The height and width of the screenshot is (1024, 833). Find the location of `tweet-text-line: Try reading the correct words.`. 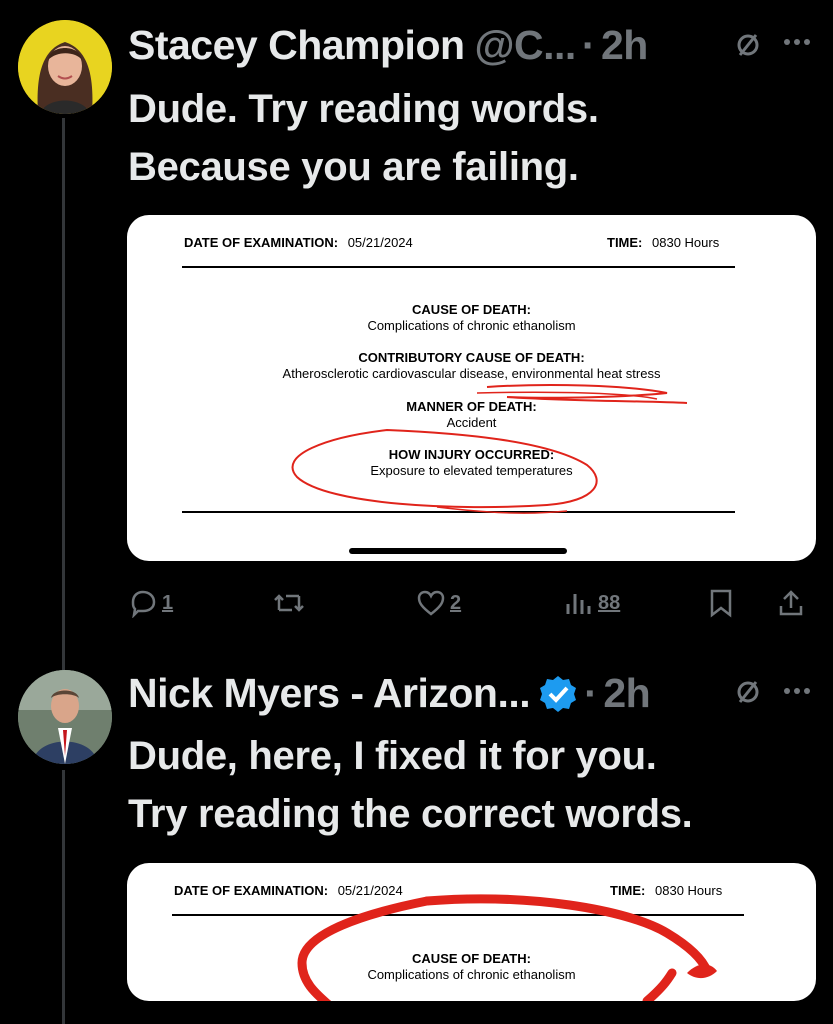

tweet-text-line: Try reading the correct words. is located at coordinates (410, 814).